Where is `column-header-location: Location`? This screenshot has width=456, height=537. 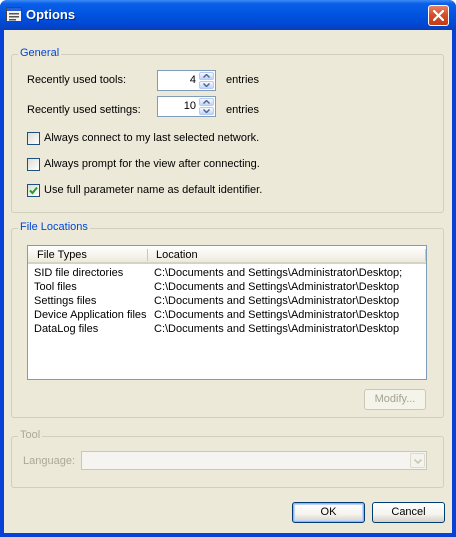
column-header-location: Location is located at coordinates (177, 255).